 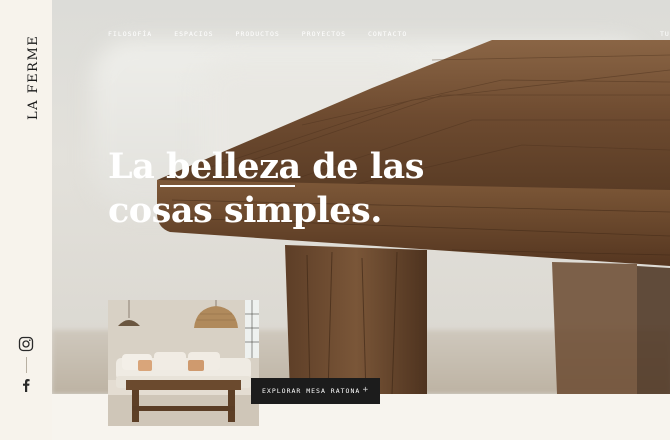 What do you see at coordinates (227, 186) in the screenshot?
I see `headline-underline` at bounding box center [227, 186].